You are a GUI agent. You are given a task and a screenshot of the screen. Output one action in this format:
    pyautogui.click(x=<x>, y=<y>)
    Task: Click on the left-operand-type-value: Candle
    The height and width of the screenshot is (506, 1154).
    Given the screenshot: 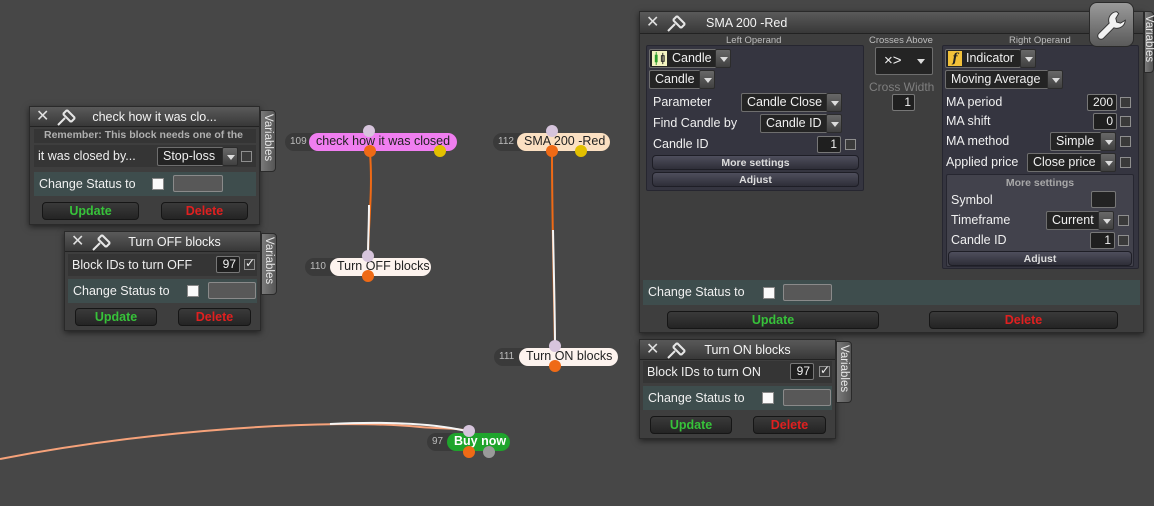 What is the action you would take?
    pyautogui.click(x=692, y=58)
    